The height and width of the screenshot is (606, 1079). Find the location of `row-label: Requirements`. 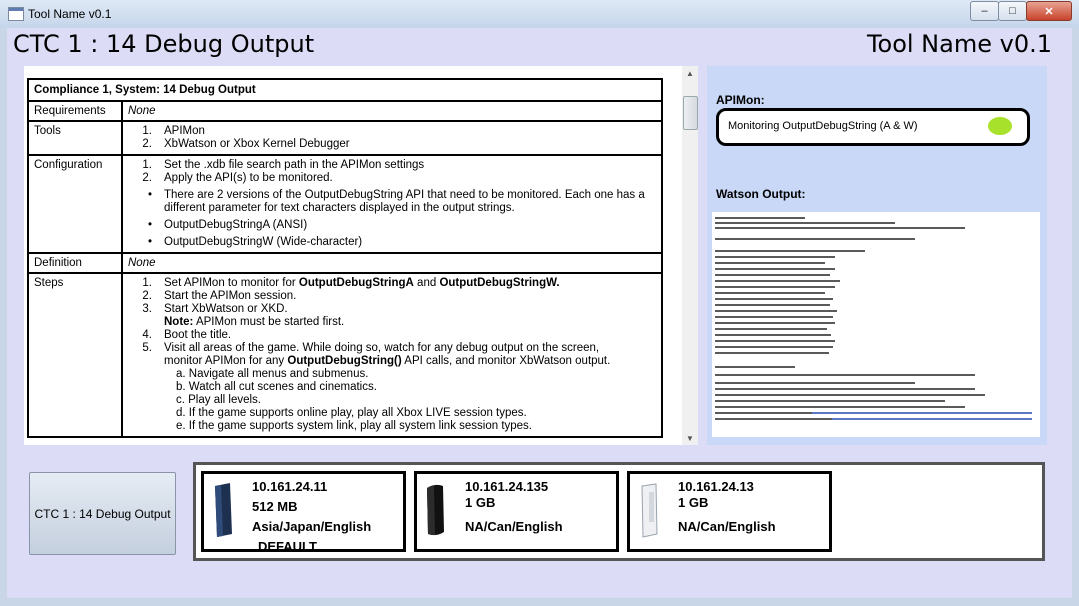

row-label: Requirements is located at coordinates (75, 111).